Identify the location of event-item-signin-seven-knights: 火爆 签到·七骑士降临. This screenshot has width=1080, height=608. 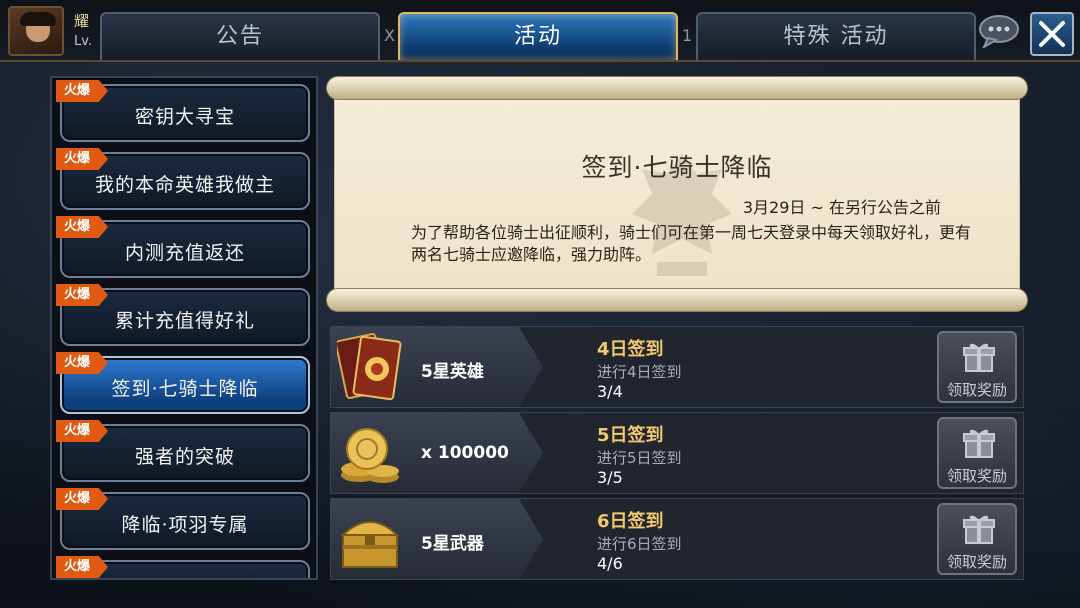
(183, 383).